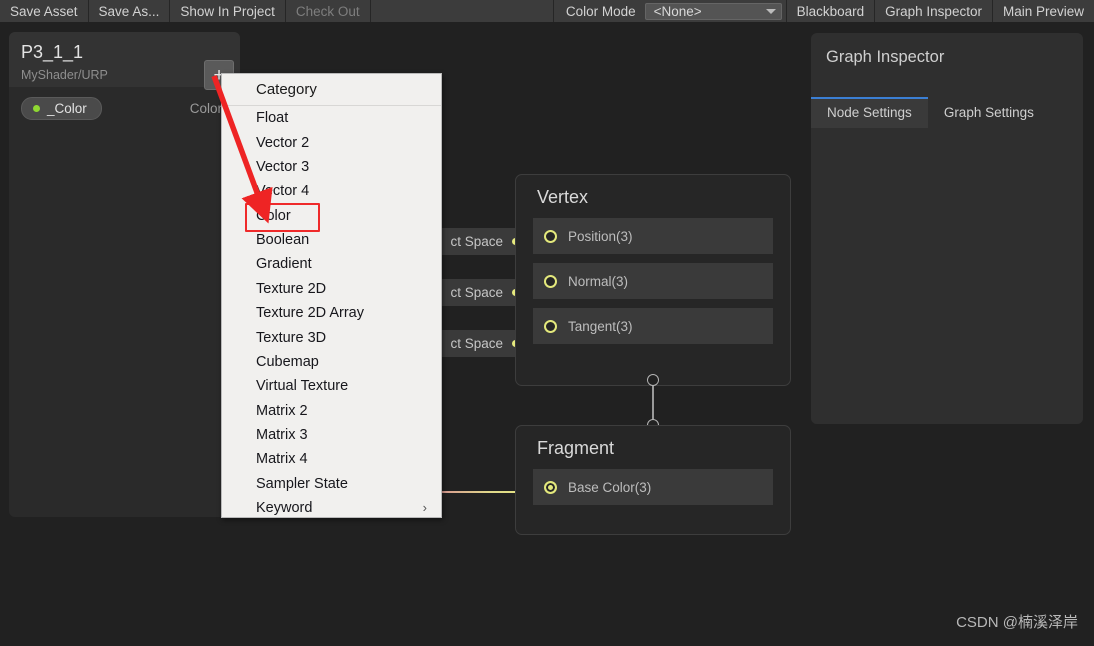  I want to click on color-mode-value: <None>, so click(677, 11).